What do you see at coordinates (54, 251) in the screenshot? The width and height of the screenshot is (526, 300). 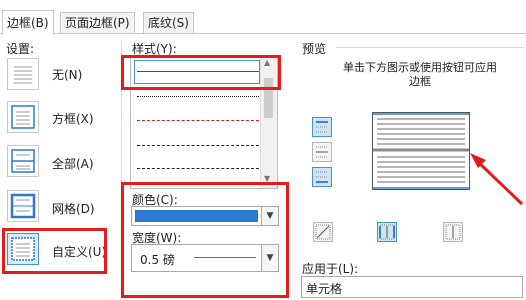 I see `highlight-box-custom` at bounding box center [54, 251].